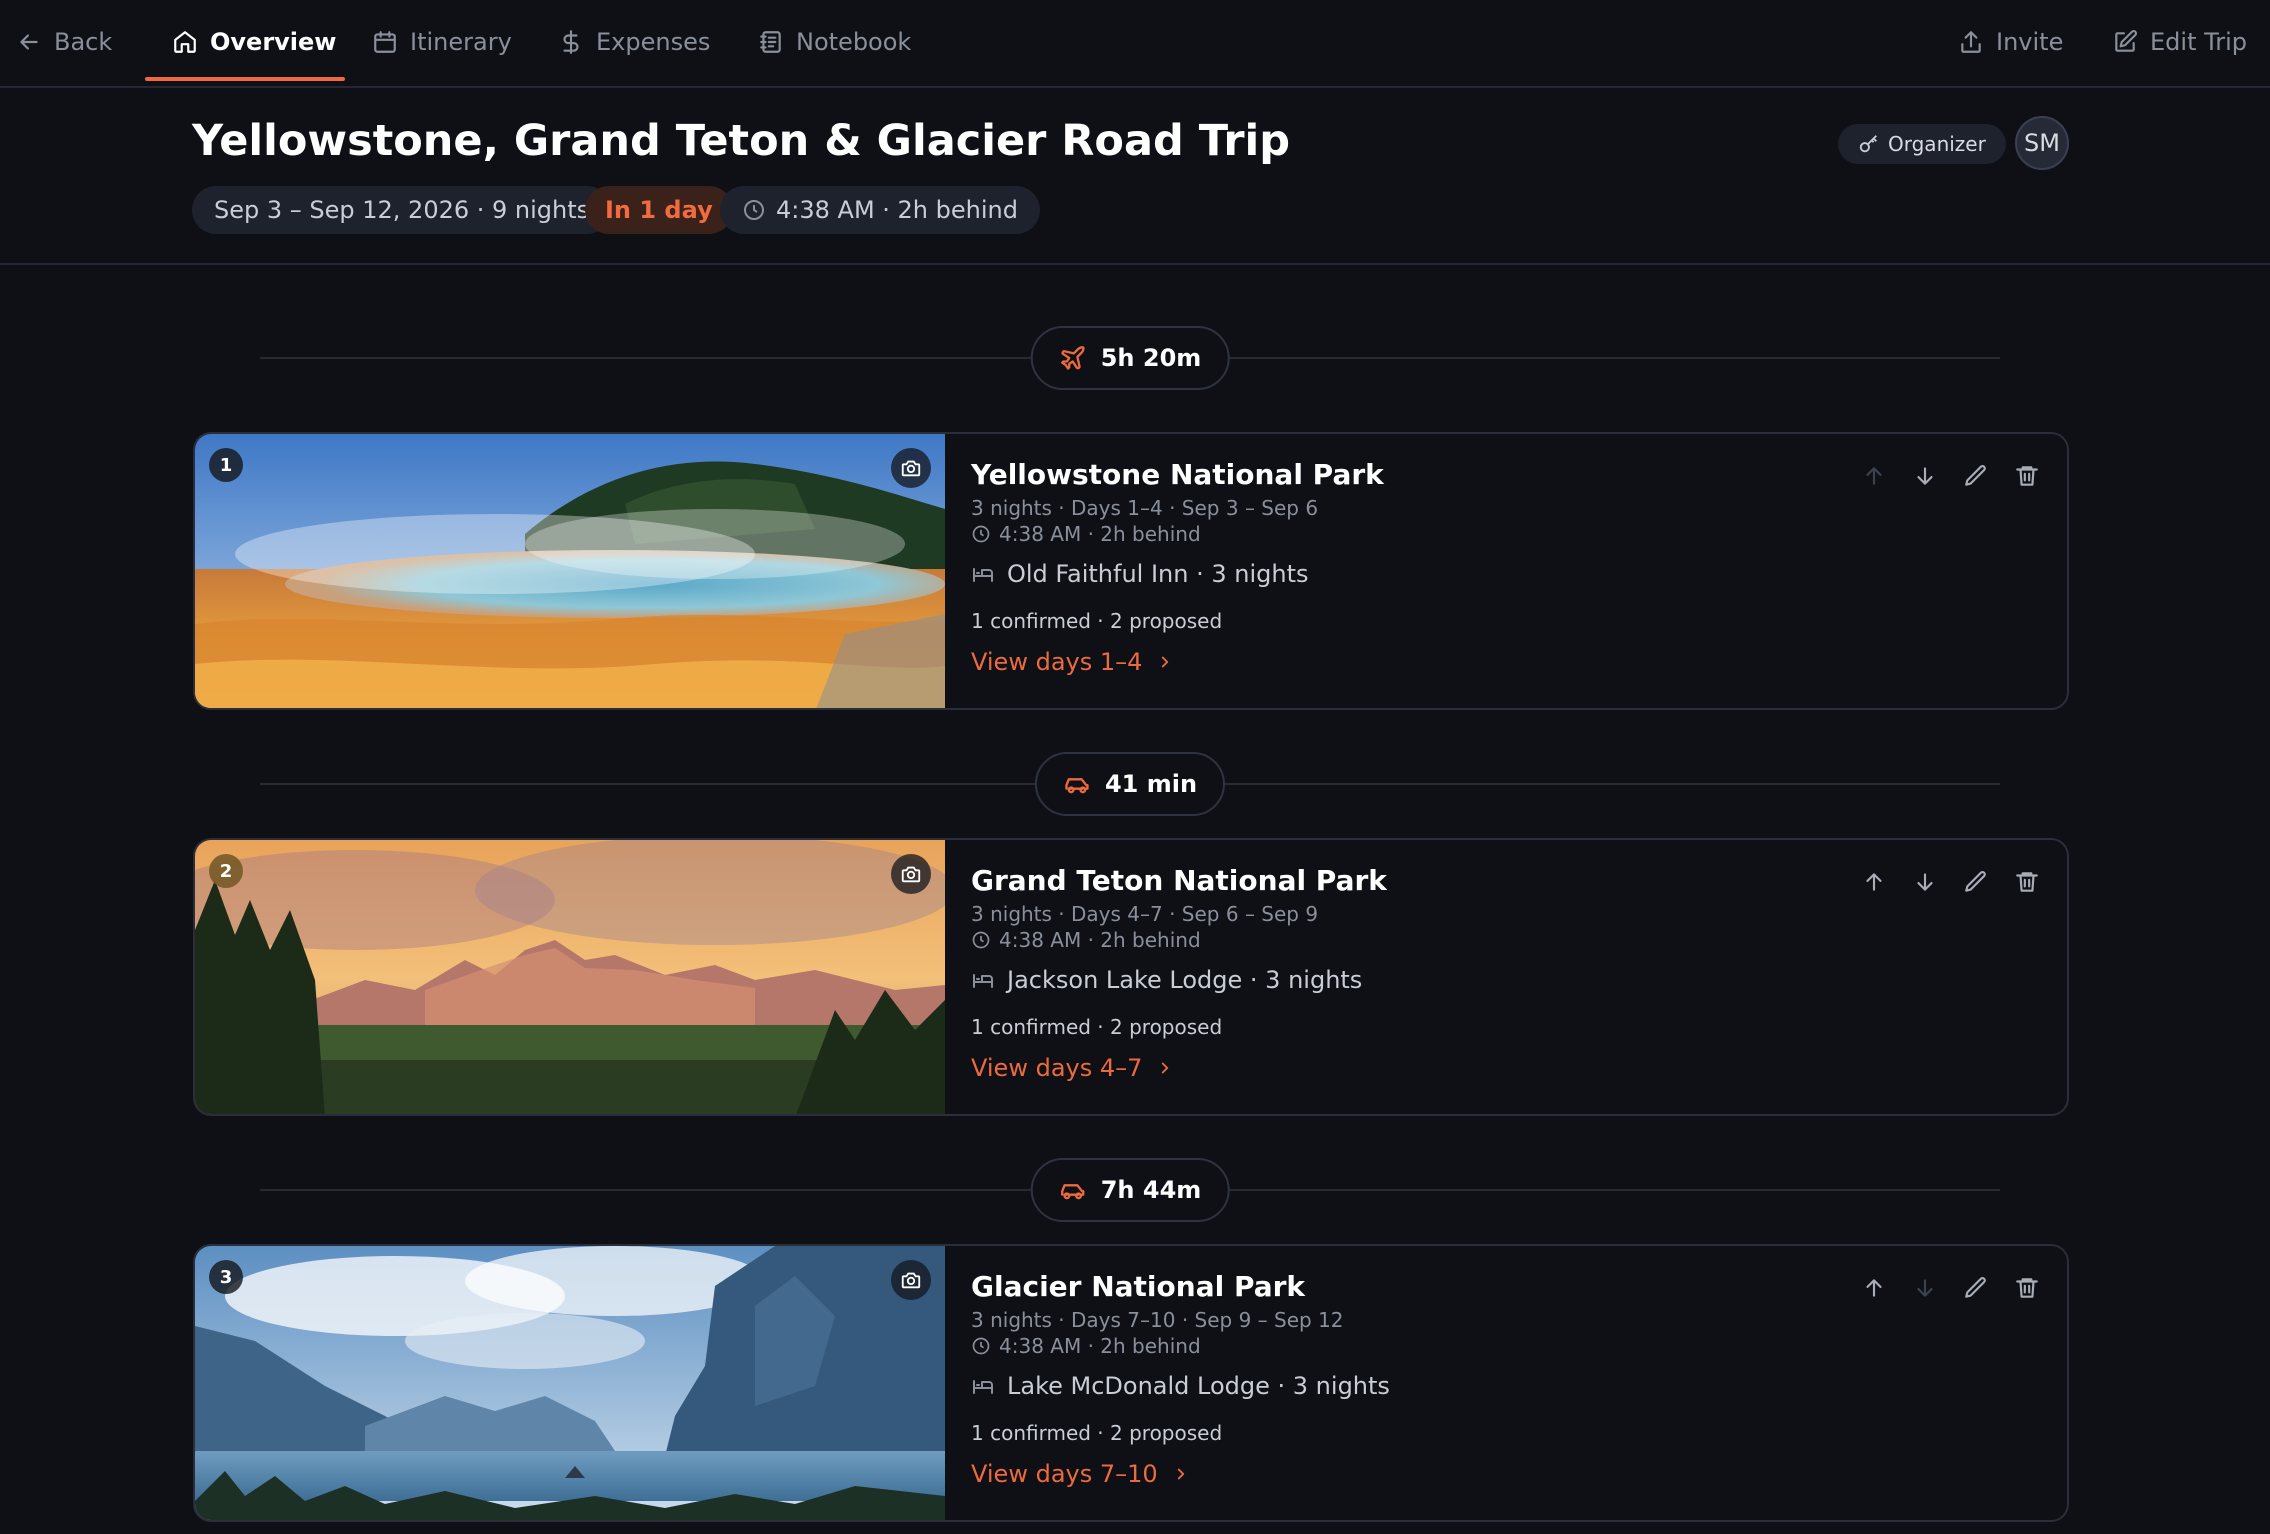  I want to click on invite-label: Invite, so click(2030, 42).